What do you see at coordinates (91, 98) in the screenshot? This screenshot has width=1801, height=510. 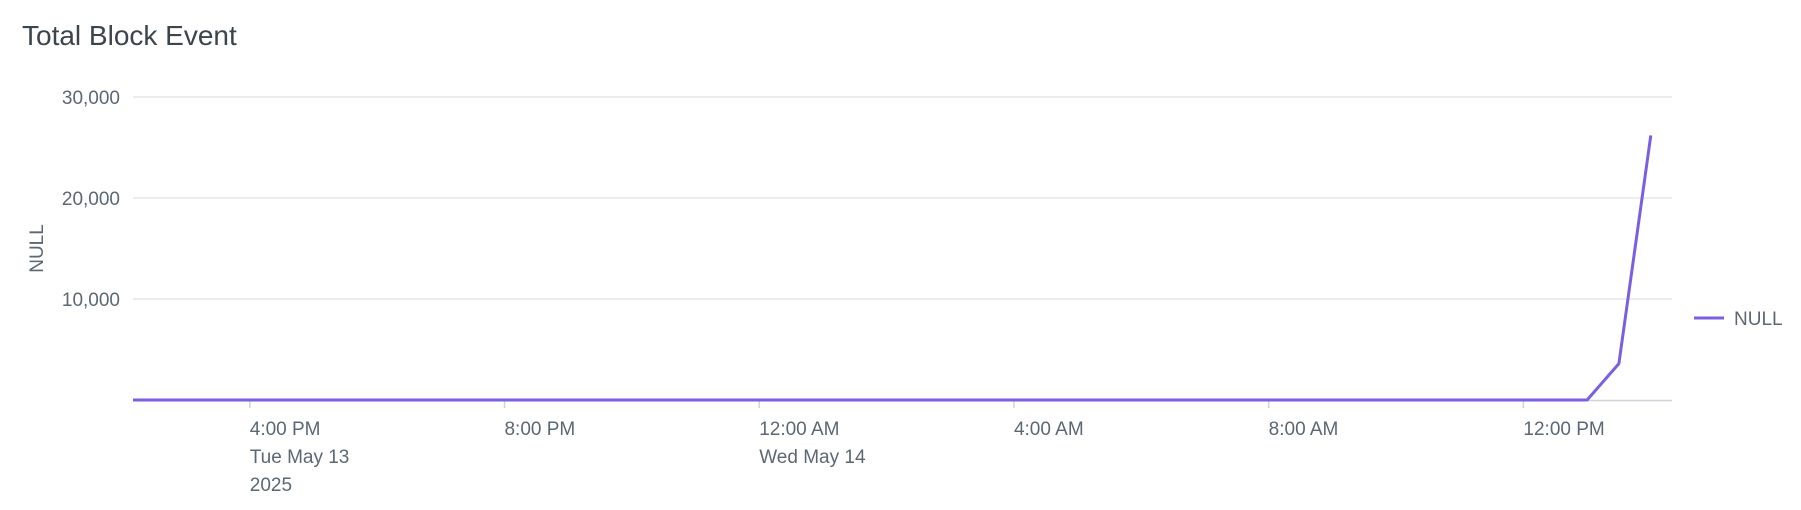 I see `y-tick-label: 30,000` at bounding box center [91, 98].